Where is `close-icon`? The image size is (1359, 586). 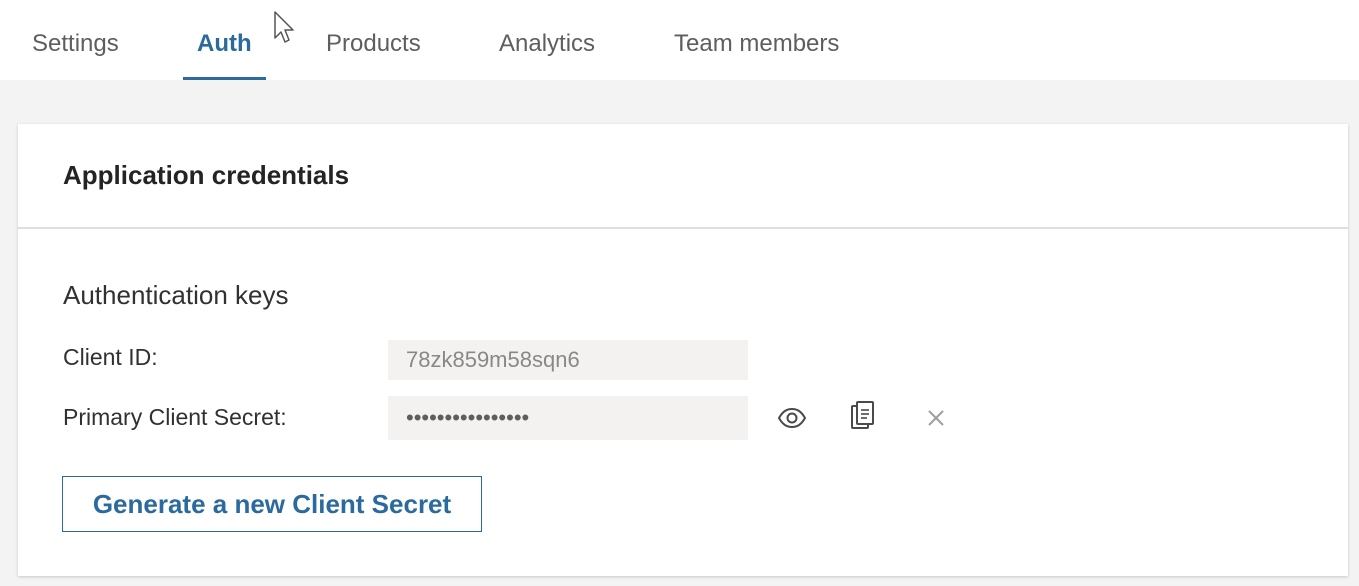 close-icon is located at coordinates (936, 418).